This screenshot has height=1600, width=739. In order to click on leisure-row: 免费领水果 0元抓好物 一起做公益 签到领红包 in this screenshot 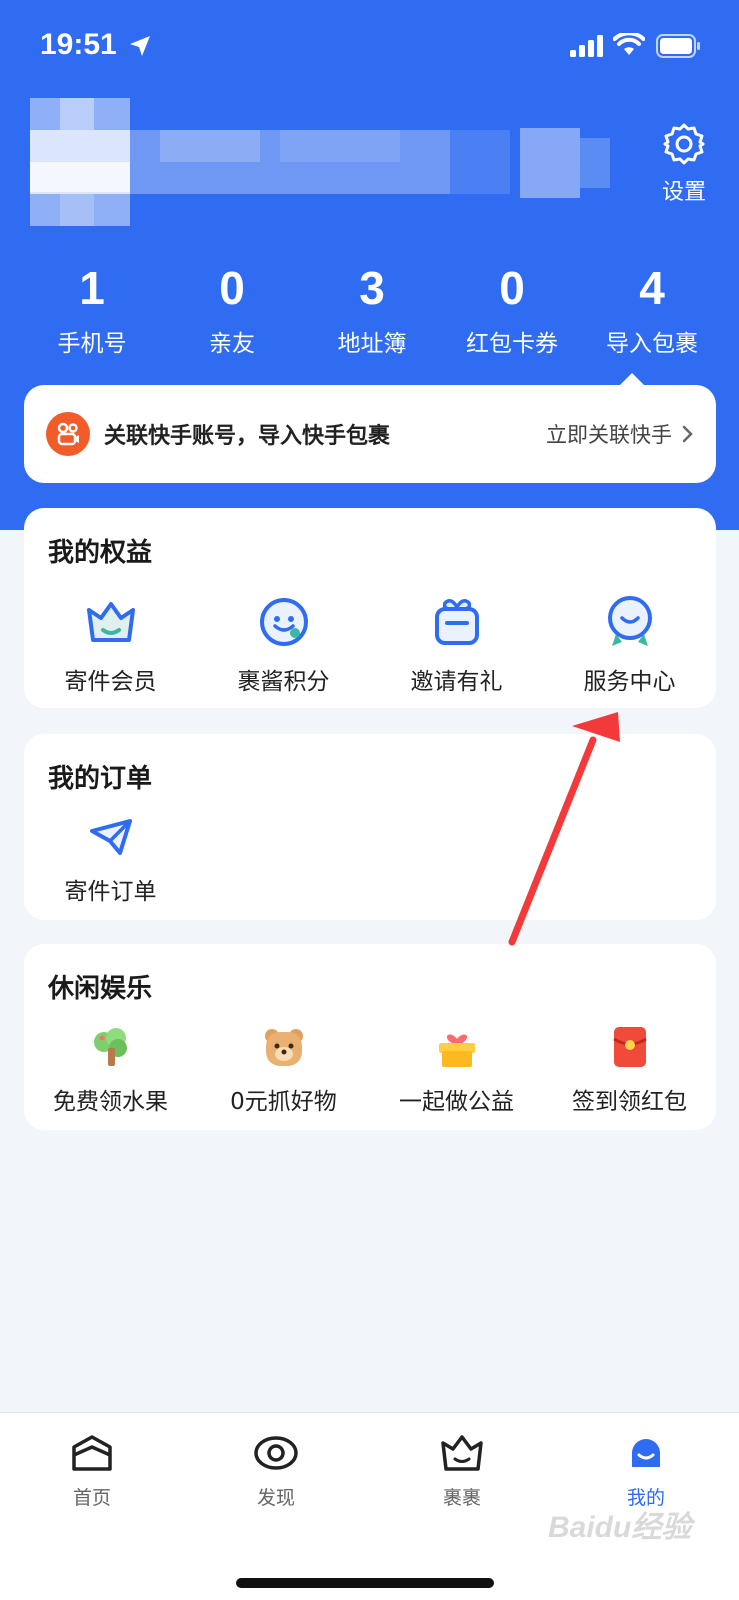, I will do `click(370, 1070)`.